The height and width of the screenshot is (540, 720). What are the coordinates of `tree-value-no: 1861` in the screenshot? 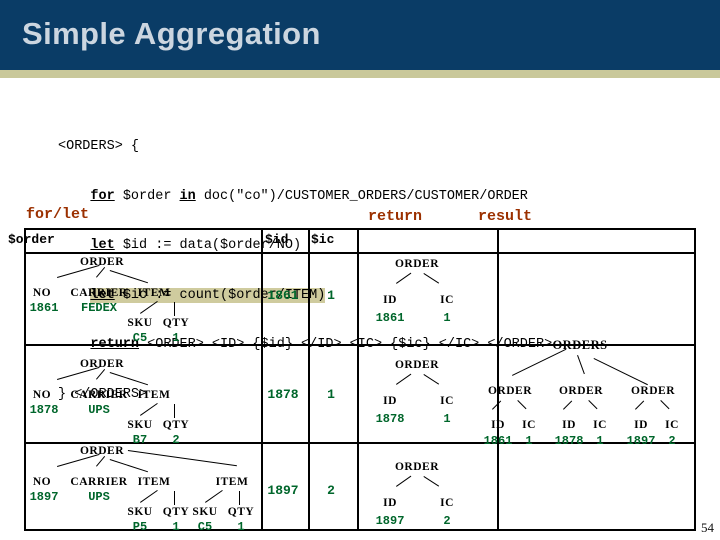 It's located at (44, 308).